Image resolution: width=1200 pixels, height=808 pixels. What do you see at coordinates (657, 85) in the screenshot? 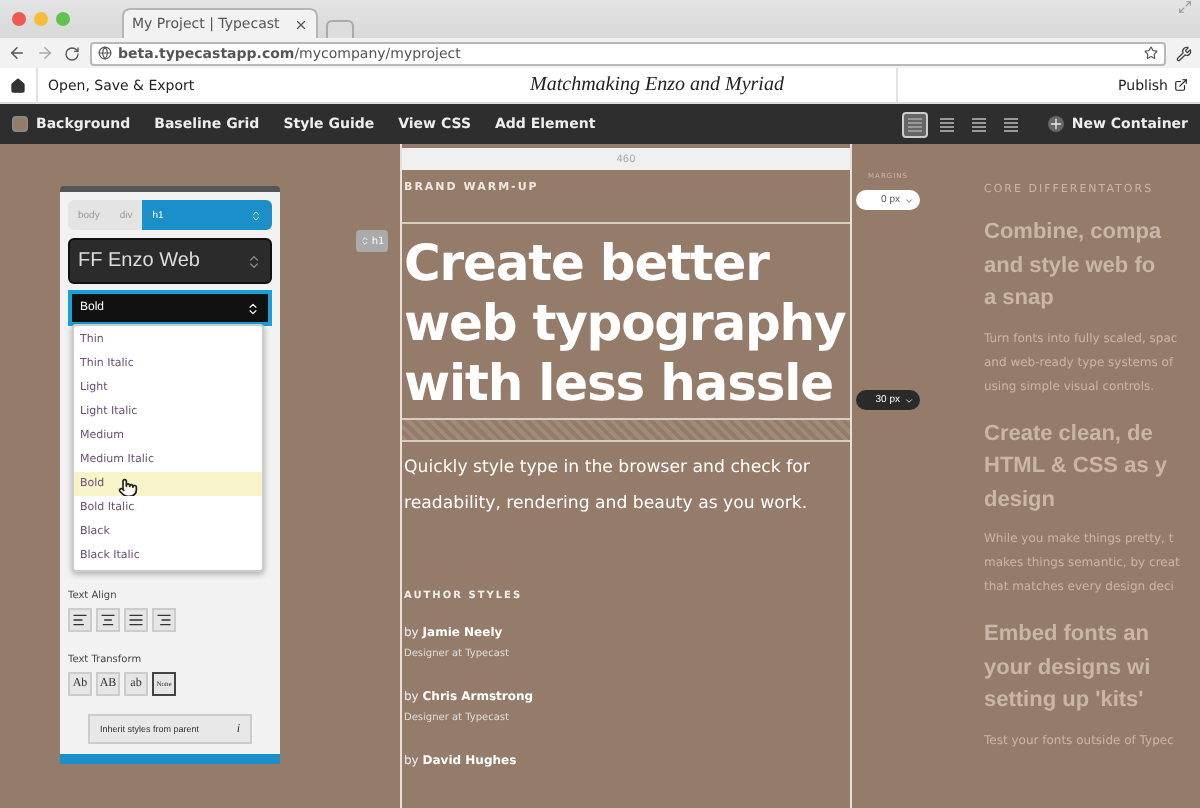
I see `project-title: Matchmaking Enzo and Myriad` at bounding box center [657, 85].